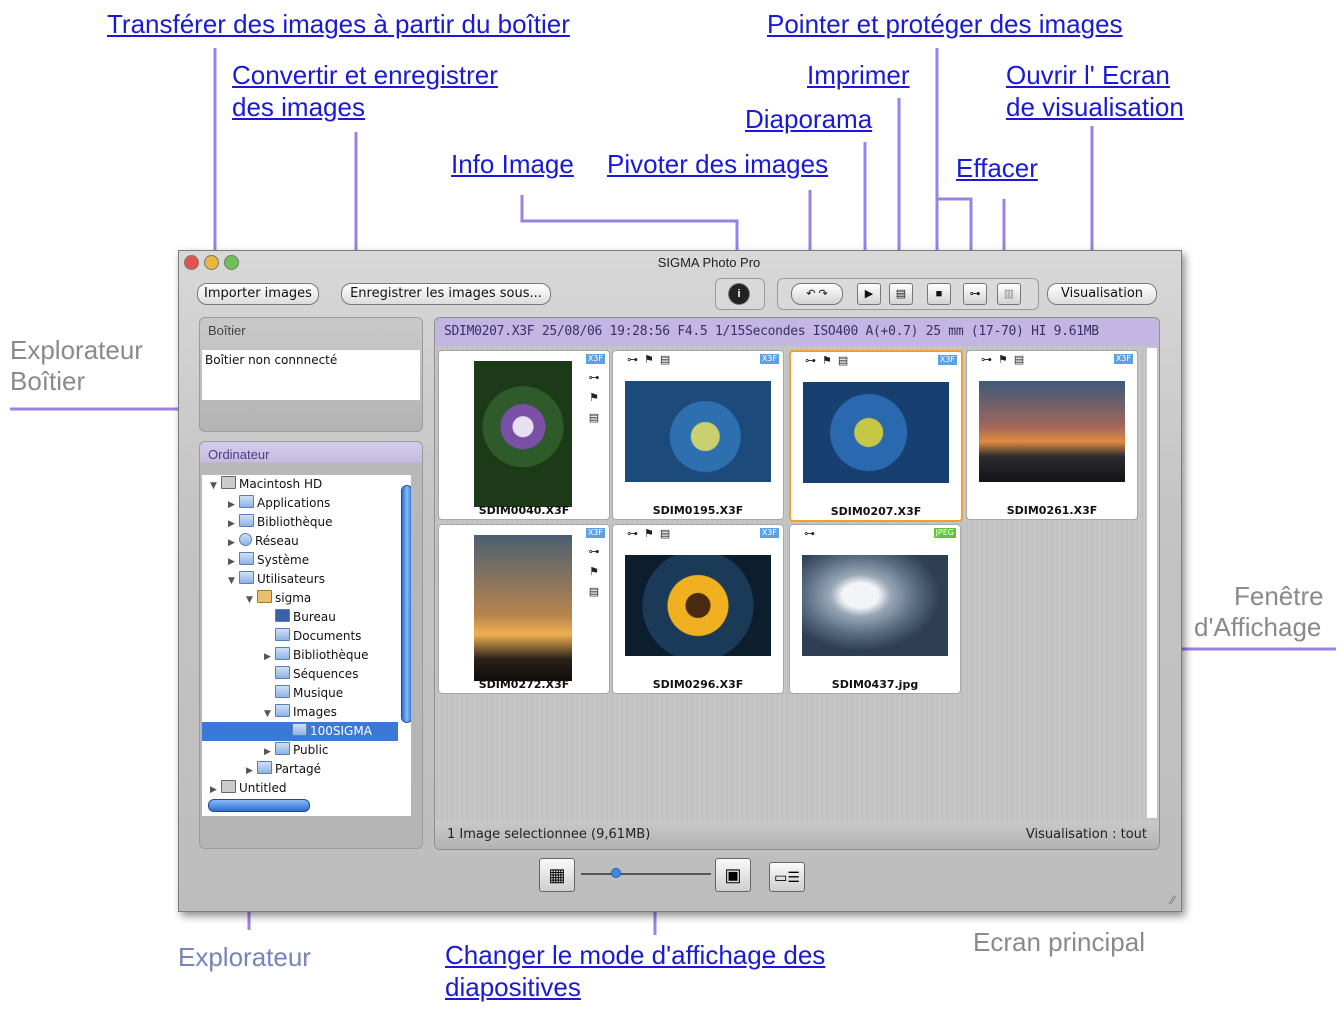 Image resolution: width=1342 pixels, height=1012 pixels. I want to click on tree-item-applications: ▶ Applications, so click(279, 503).